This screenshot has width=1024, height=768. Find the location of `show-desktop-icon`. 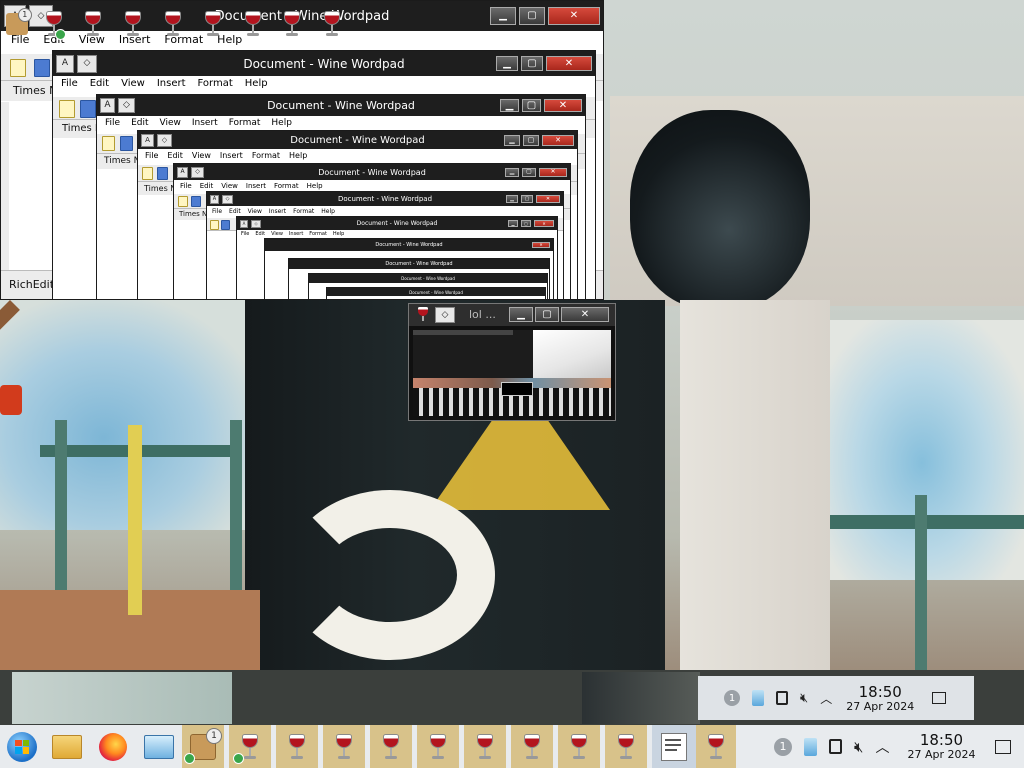

show-desktop-icon is located at coordinates (1003, 746).